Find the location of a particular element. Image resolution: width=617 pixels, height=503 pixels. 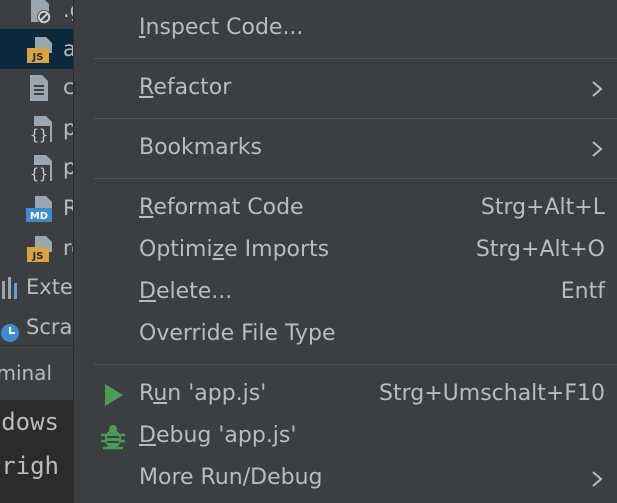

terminal-header: minal: is located at coordinates (36, 373).